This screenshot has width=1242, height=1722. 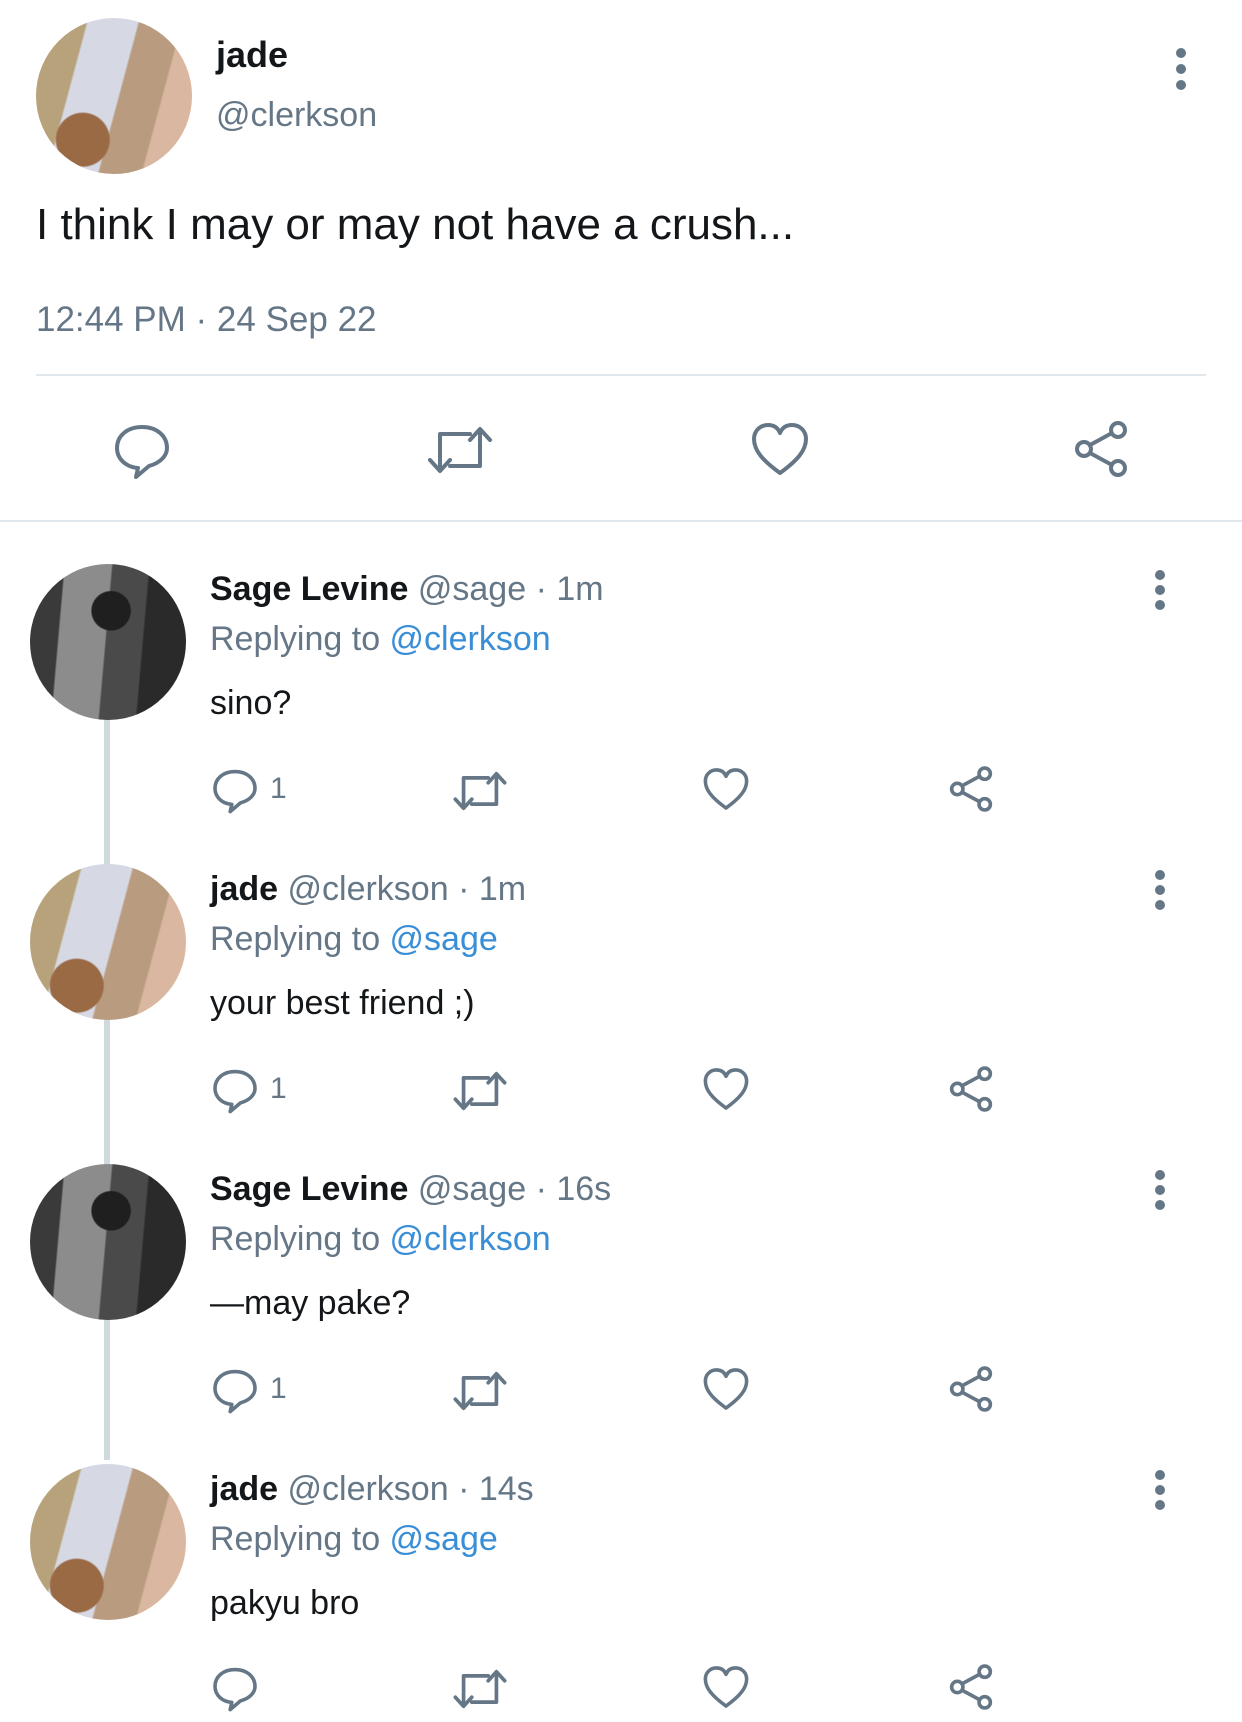 What do you see at coordinates (621, 521) in the screenshot?
I see `section-divider` at bounding box center [621, 521].